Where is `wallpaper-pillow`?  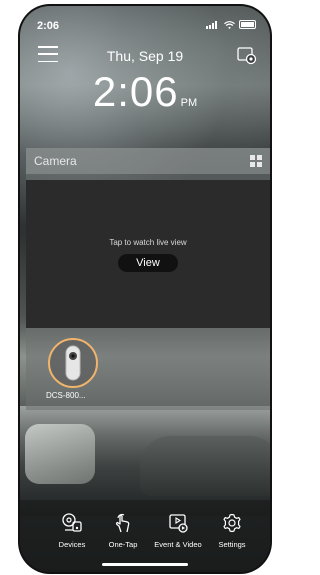
wallpaper-pillow is located at coordinates (60, 454).